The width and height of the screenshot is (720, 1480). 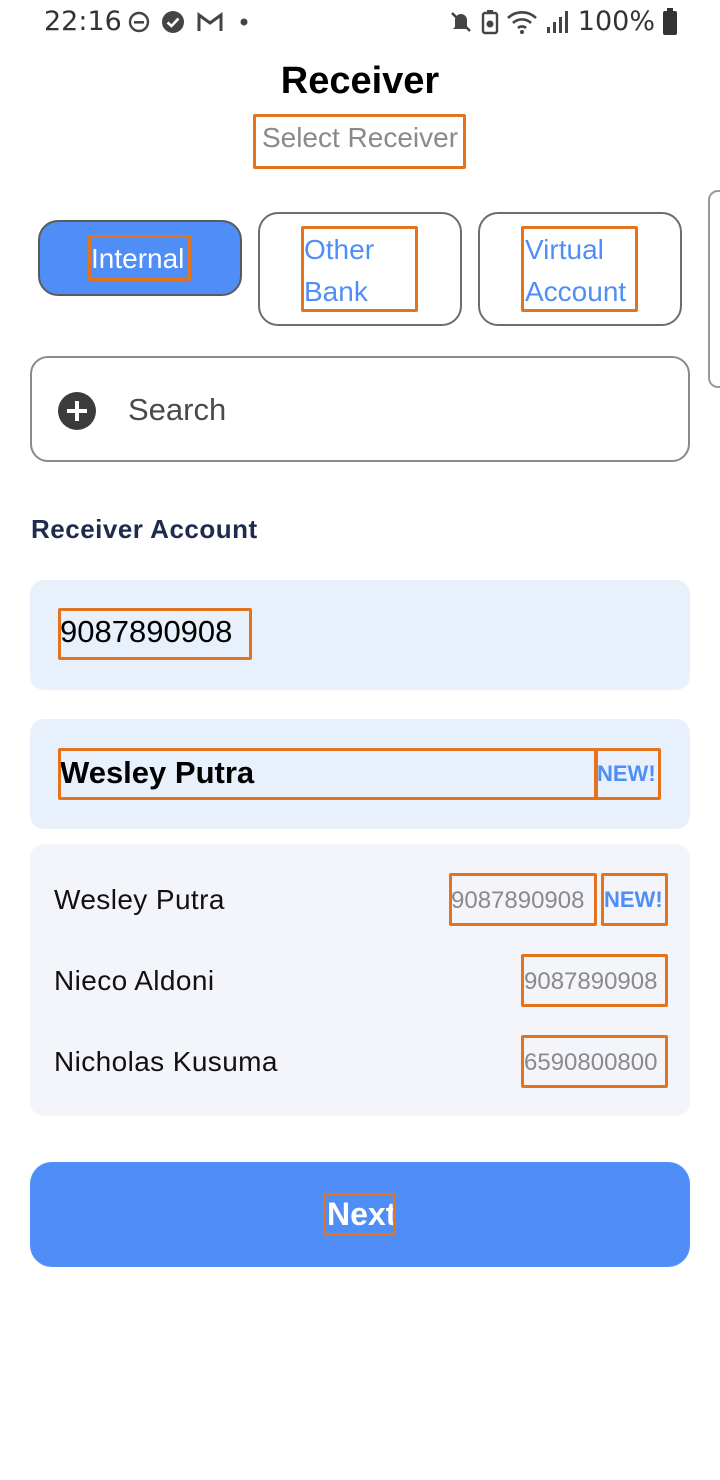 I want to click on account-name-highlight-box, so click(x=327, y=774).